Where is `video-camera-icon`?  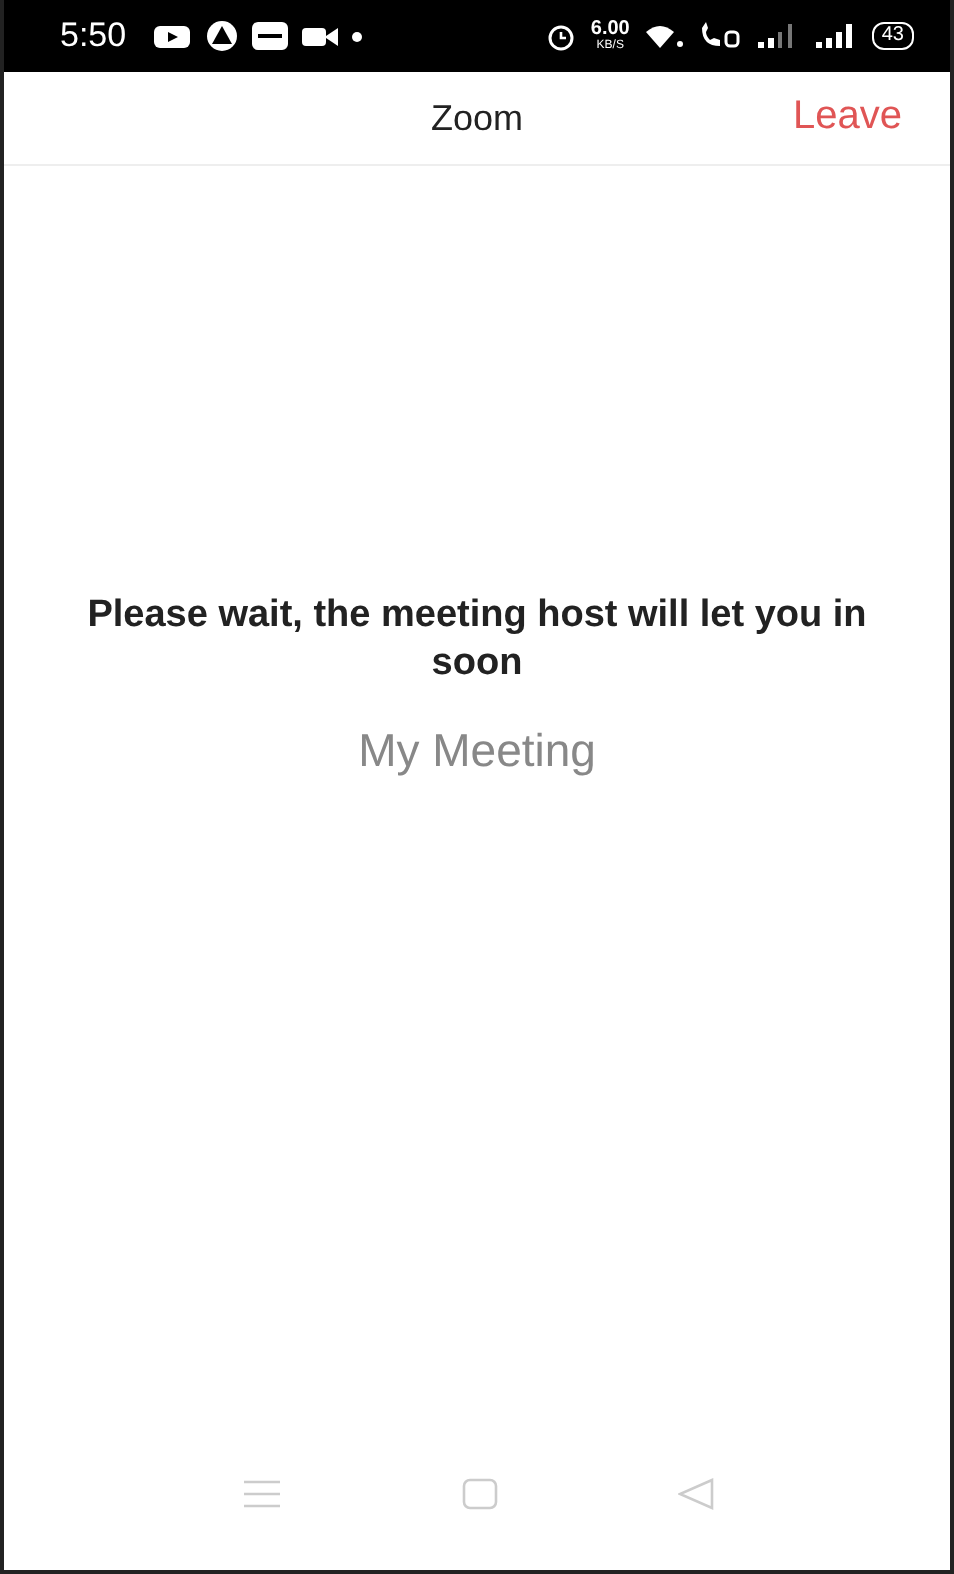 video-camera-icon is located at coordinates (320, 36).